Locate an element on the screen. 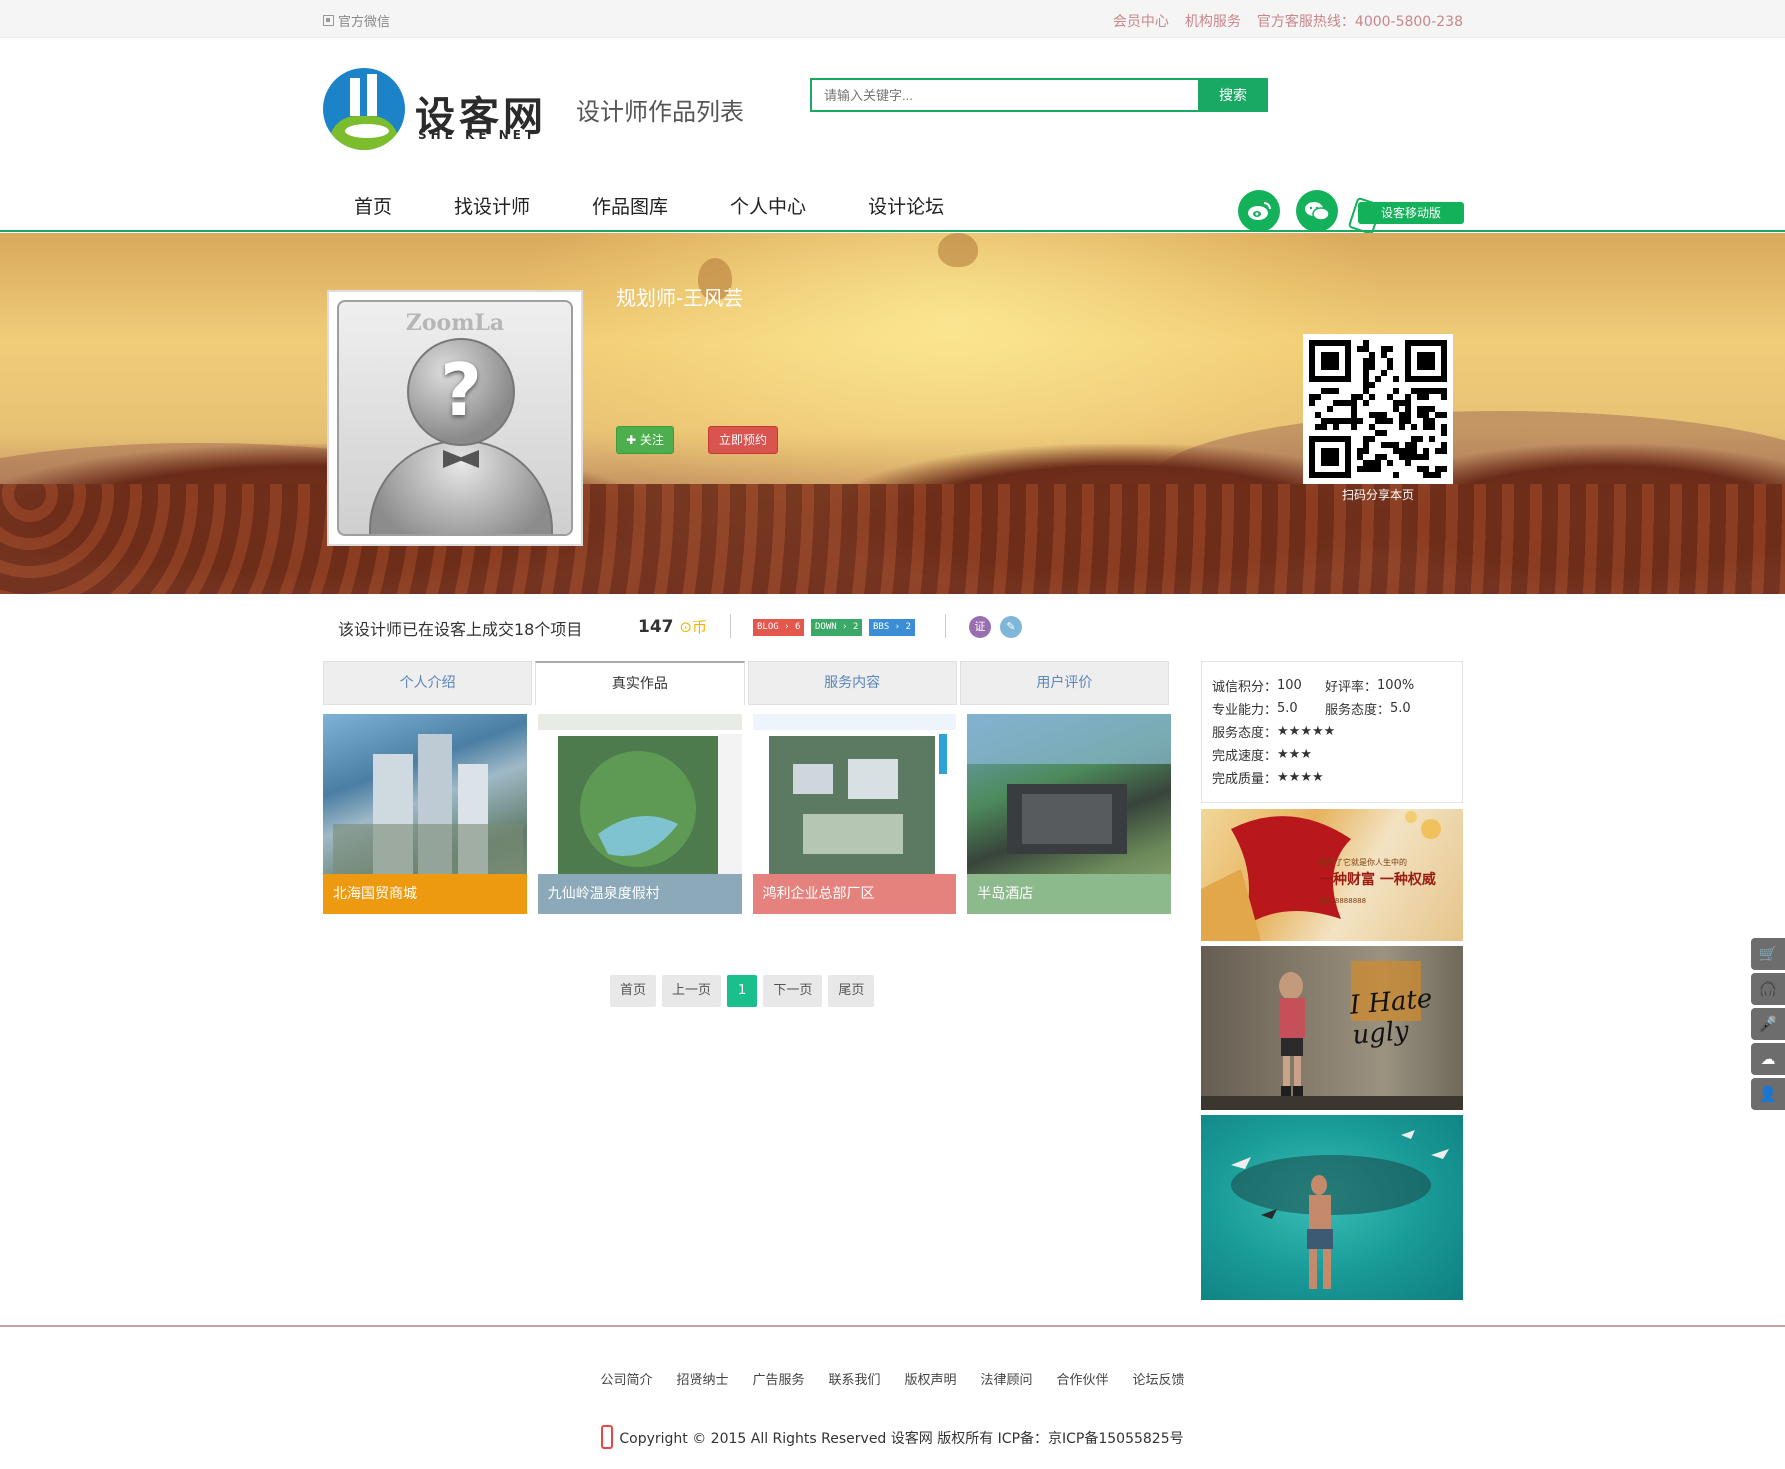 This screenshot has width=1785, height=1469. top-bar-links: 会员中心 机构服务 官方客服热线：4000-5800-238 is located at coordinates (1288, 21).